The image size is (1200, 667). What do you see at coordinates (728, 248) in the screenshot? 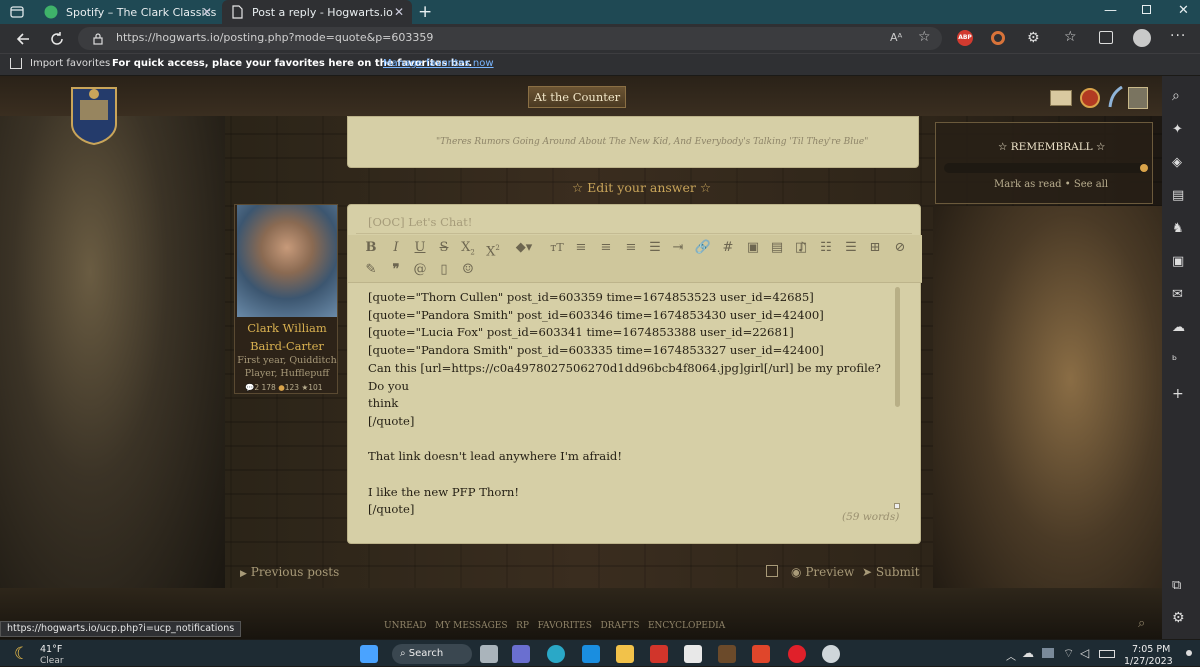
I see `hashtag-icon: #` at bounding box center [728, 248].